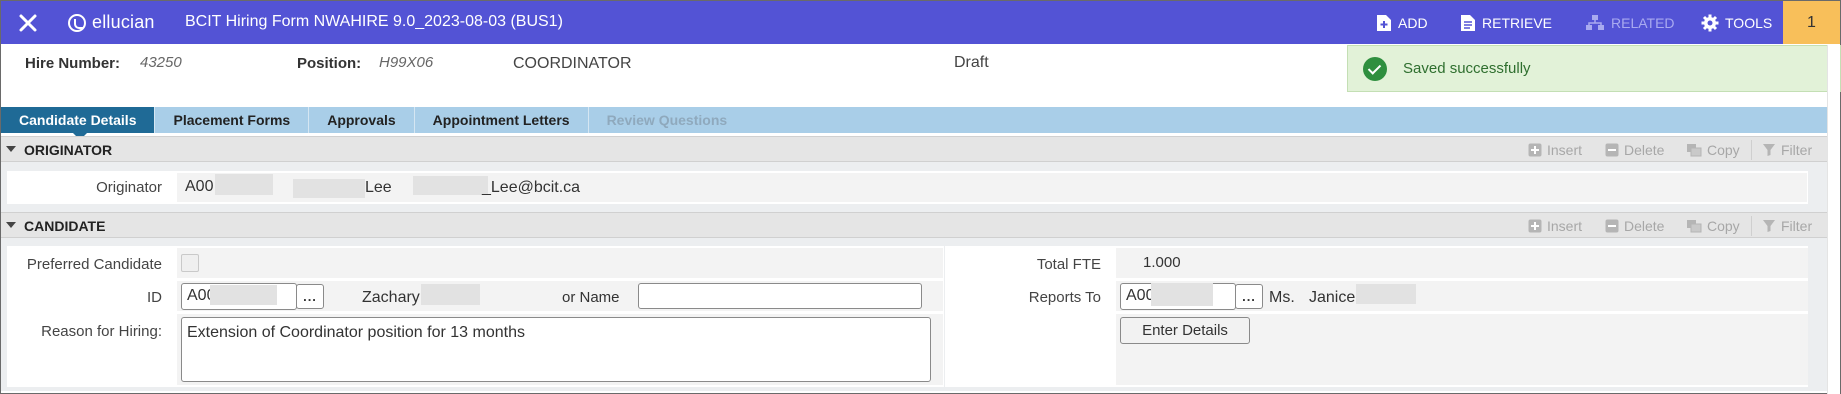  I want to click on preferred-candidate-checkbox, so click(190, 263).